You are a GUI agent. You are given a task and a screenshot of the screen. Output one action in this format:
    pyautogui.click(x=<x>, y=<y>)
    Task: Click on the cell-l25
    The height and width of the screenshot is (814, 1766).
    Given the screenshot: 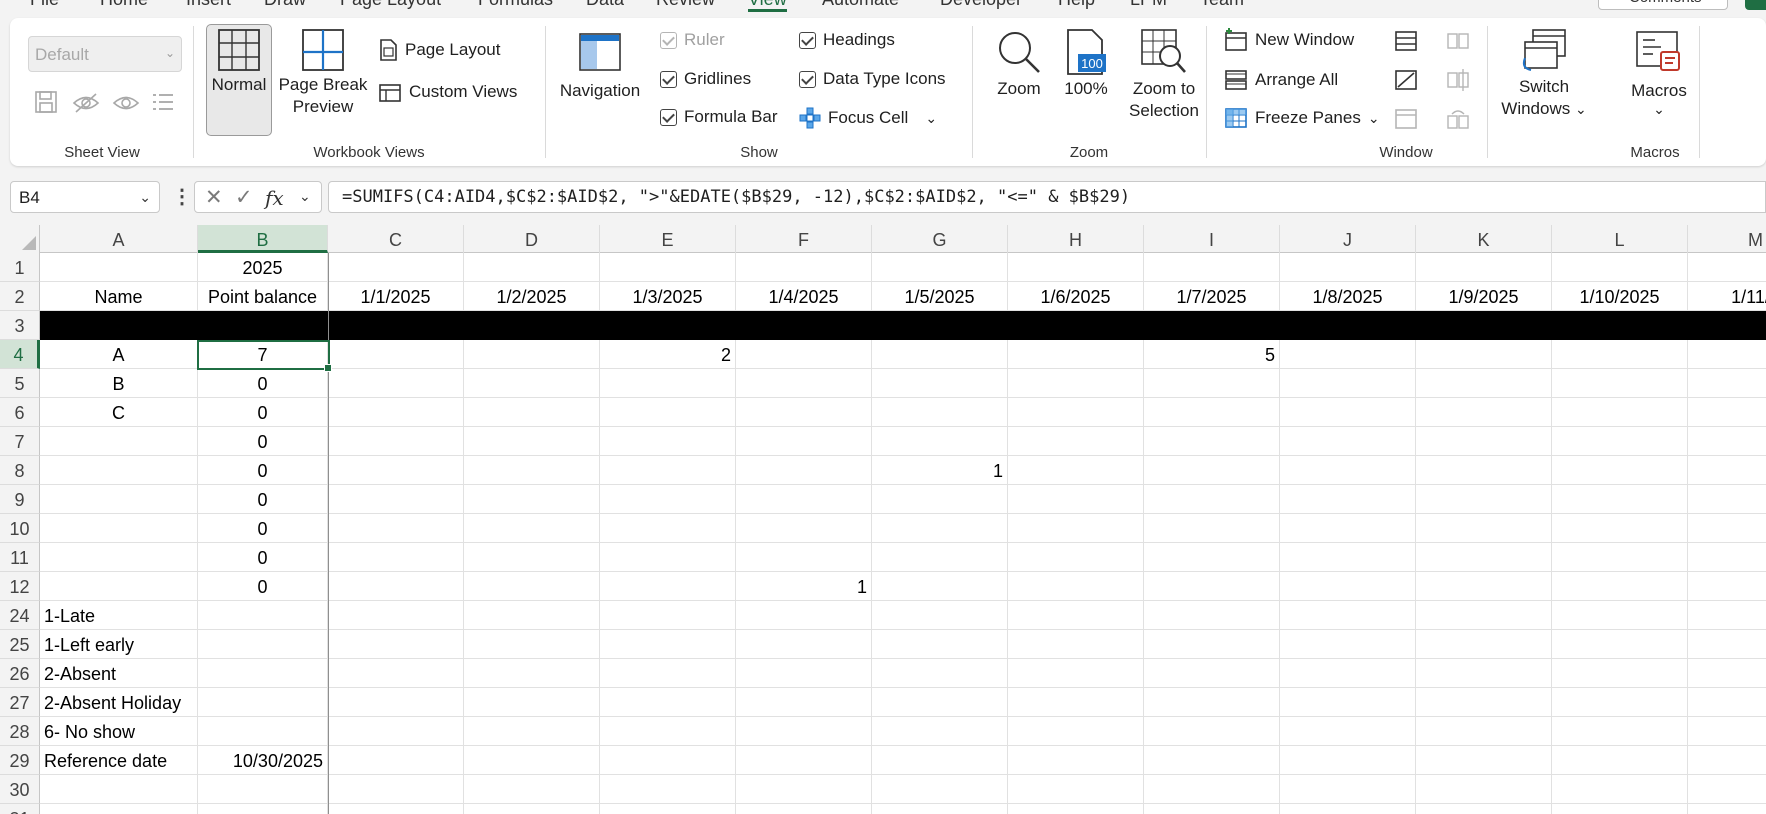 What is the action you would take?
    pyautogui.click(x=1620, y=644)
    